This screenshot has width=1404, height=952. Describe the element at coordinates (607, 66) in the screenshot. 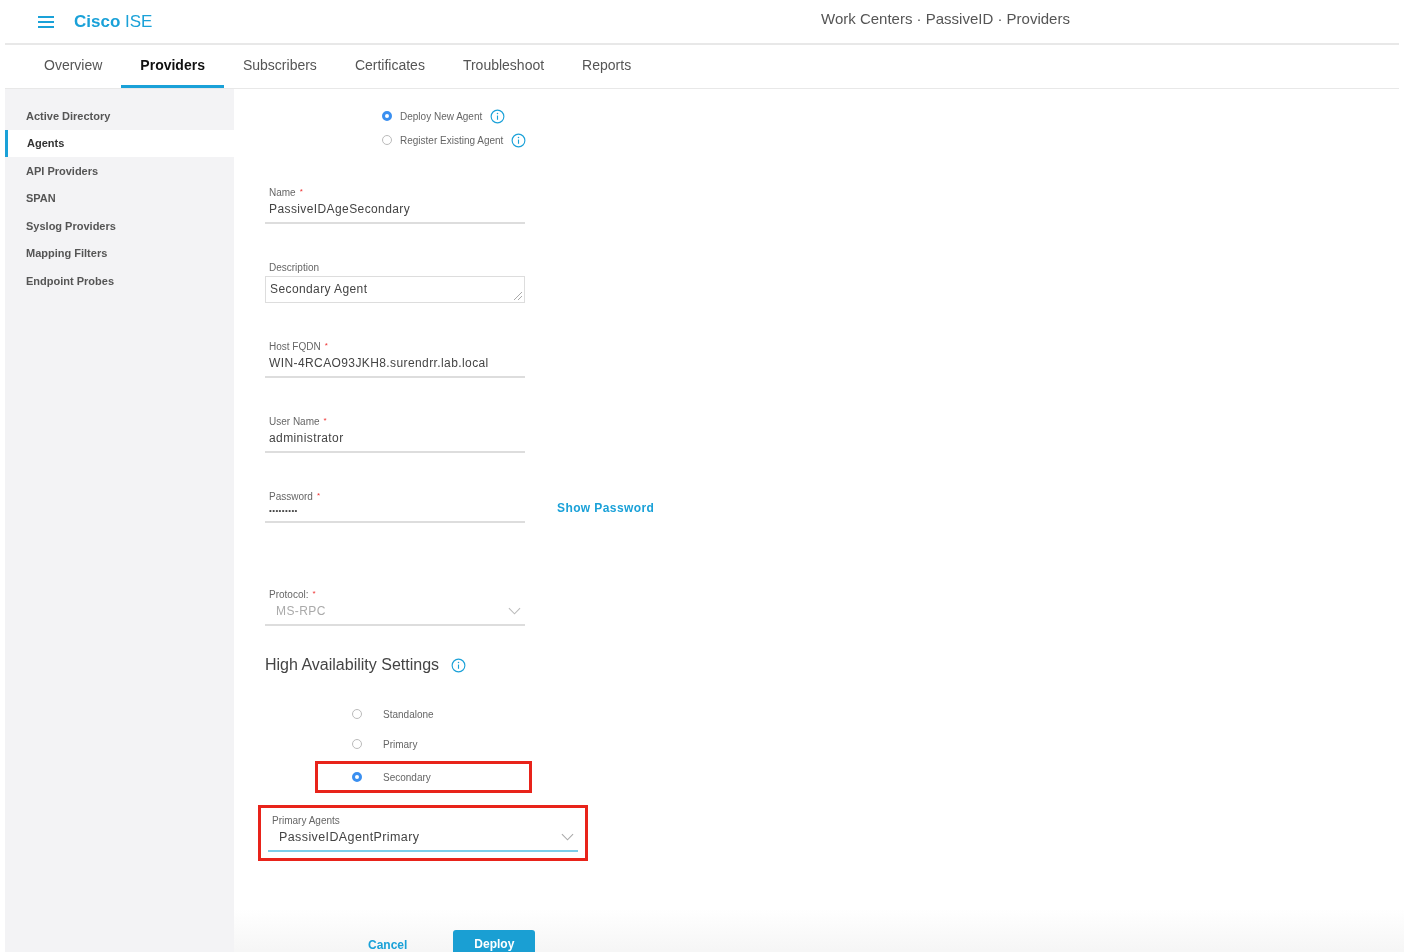

I see `nav-tab: Reports` at that location.